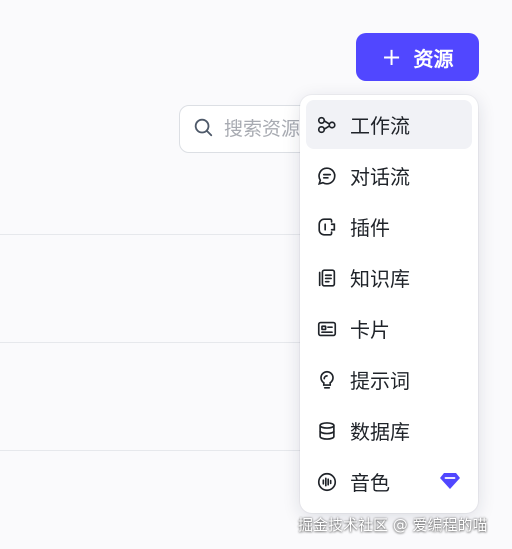 This screenshot has height=549, width=512. I want to click on menu-item-label: 知识库, so click(380, 279).